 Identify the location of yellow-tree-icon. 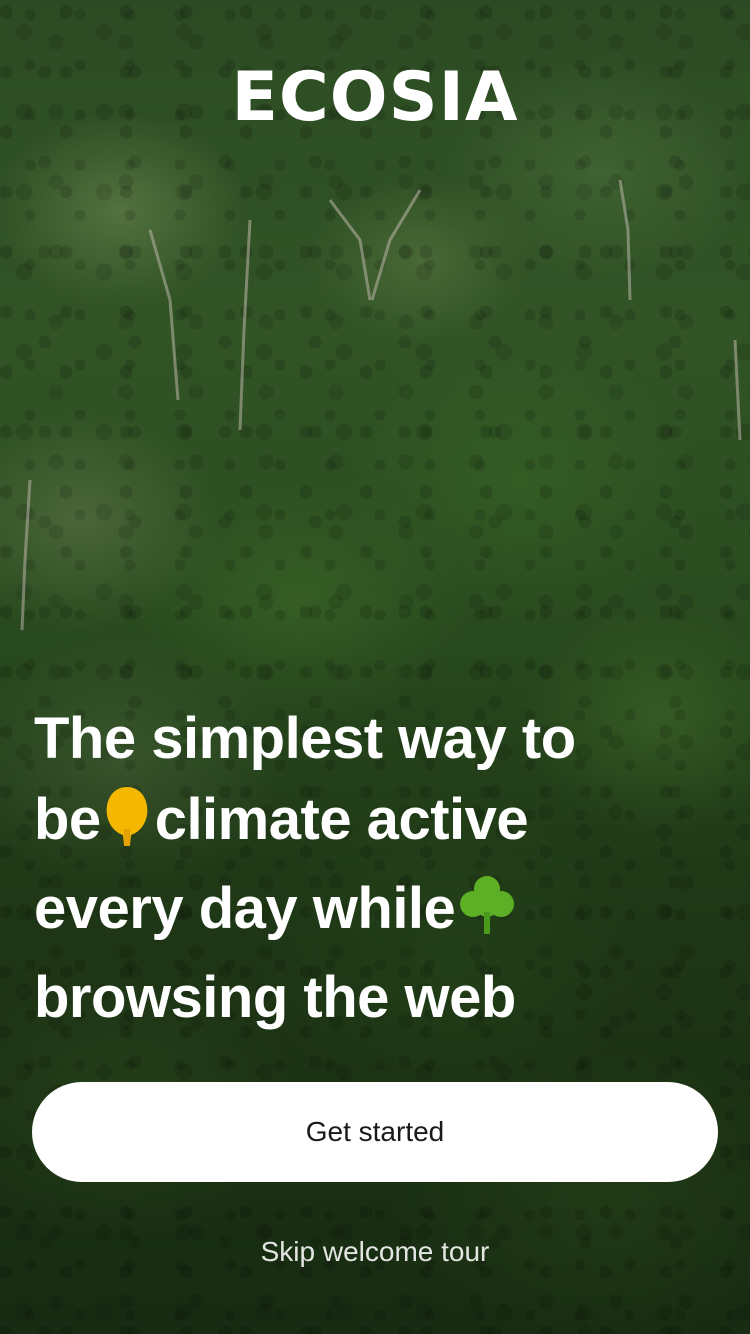
(127, 826).